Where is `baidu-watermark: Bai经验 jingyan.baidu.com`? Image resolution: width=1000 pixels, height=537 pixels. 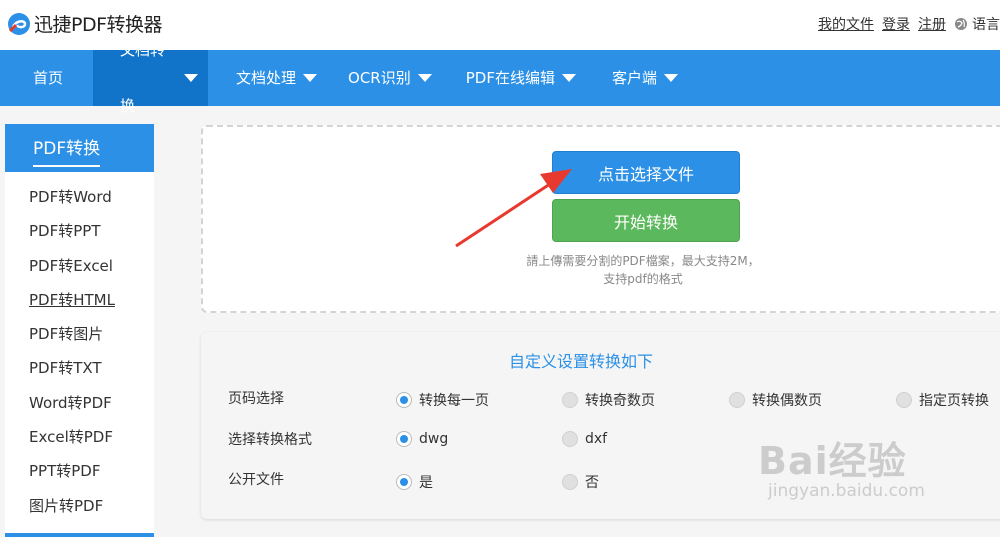
baidu-watermark: Bai经验 jingyan.baidu.com is located at coordinates (841, 465).